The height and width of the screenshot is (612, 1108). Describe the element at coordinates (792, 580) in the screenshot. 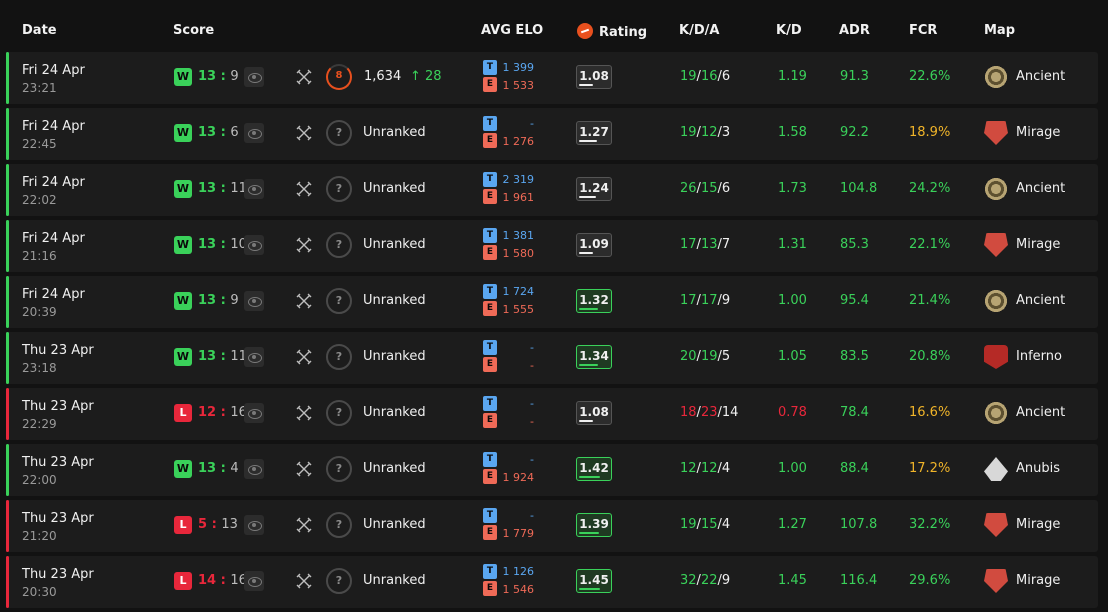

I see `kd-ratio: 1.45` at that location.